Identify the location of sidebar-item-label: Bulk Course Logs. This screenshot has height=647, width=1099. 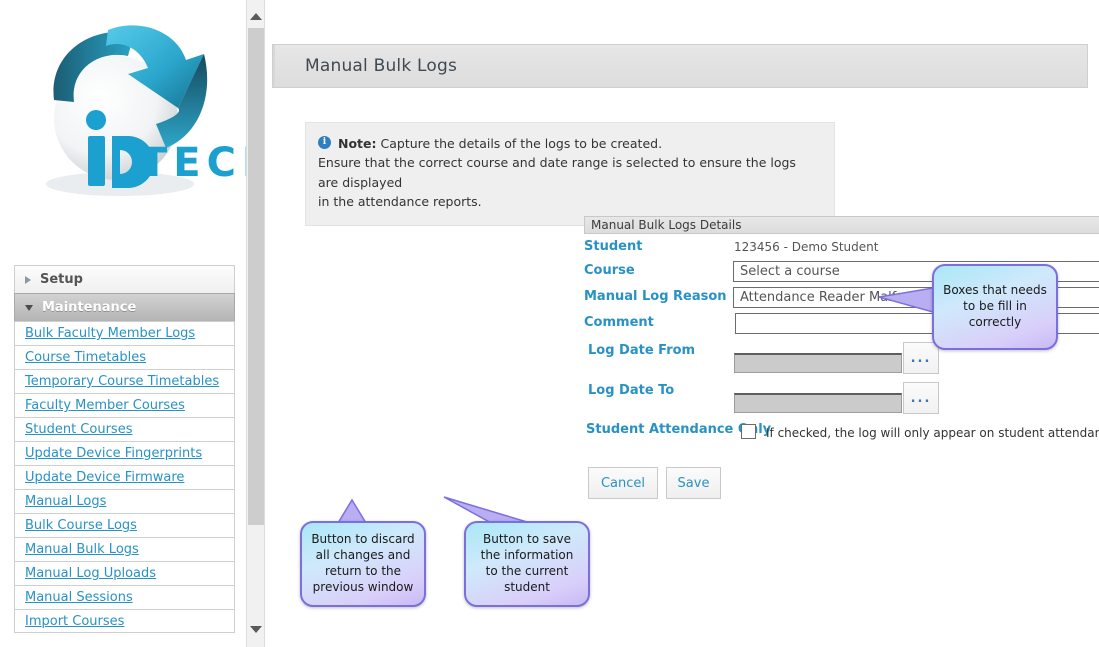
(81, 525).